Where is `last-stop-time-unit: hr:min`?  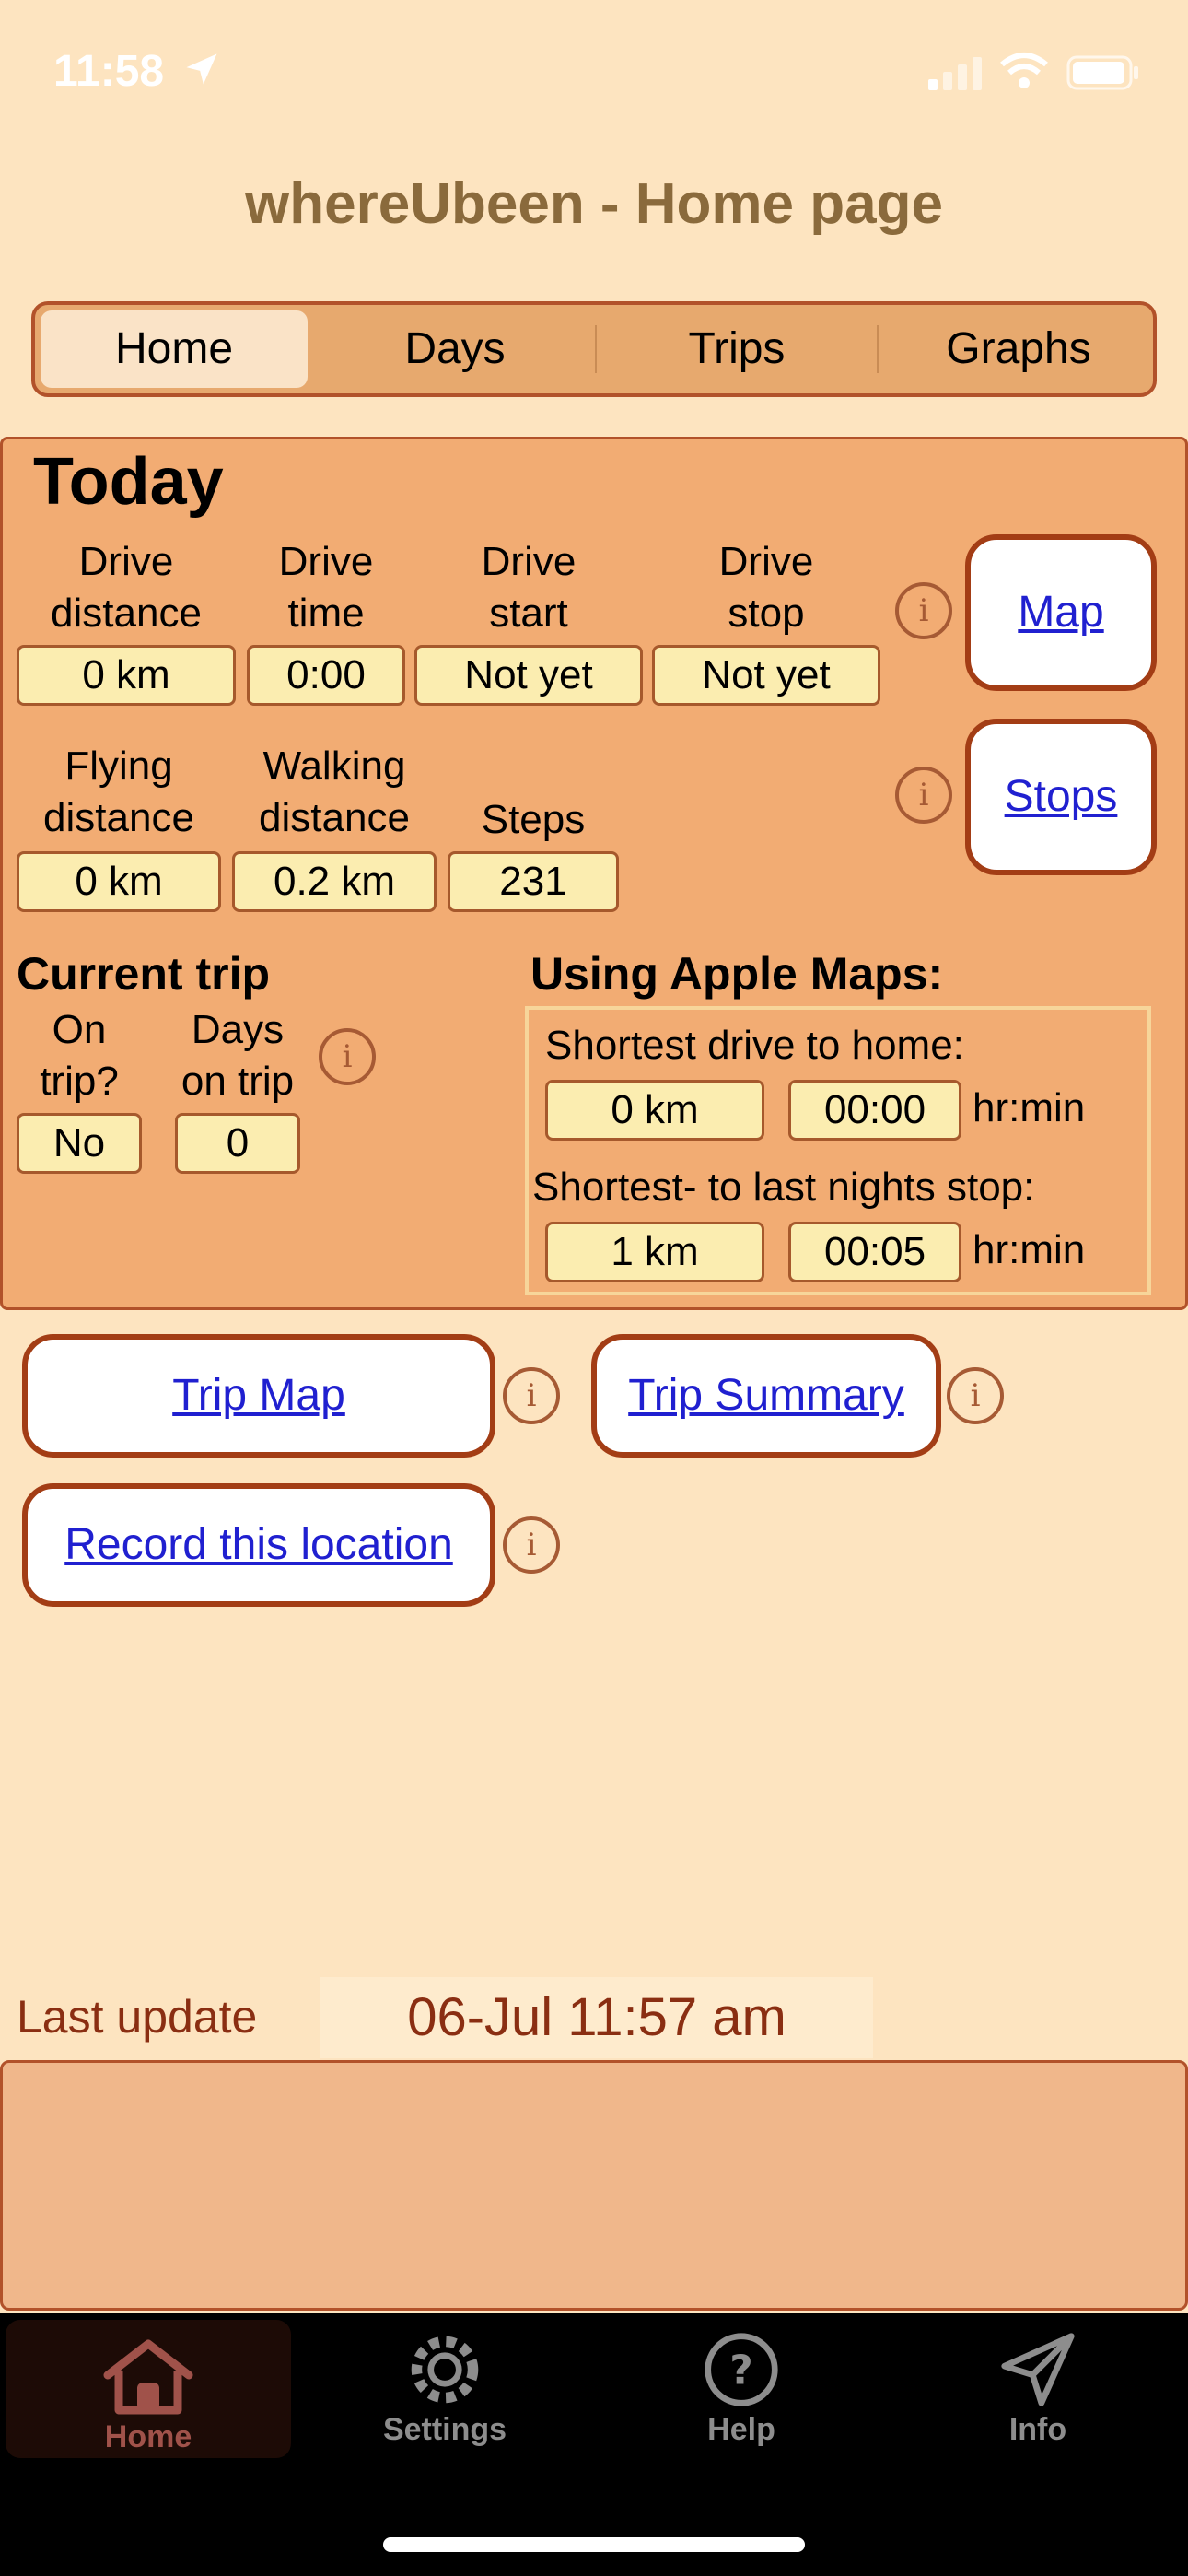 last-stop-time-unit: hr:min is located at coordinates (1029, 1249).